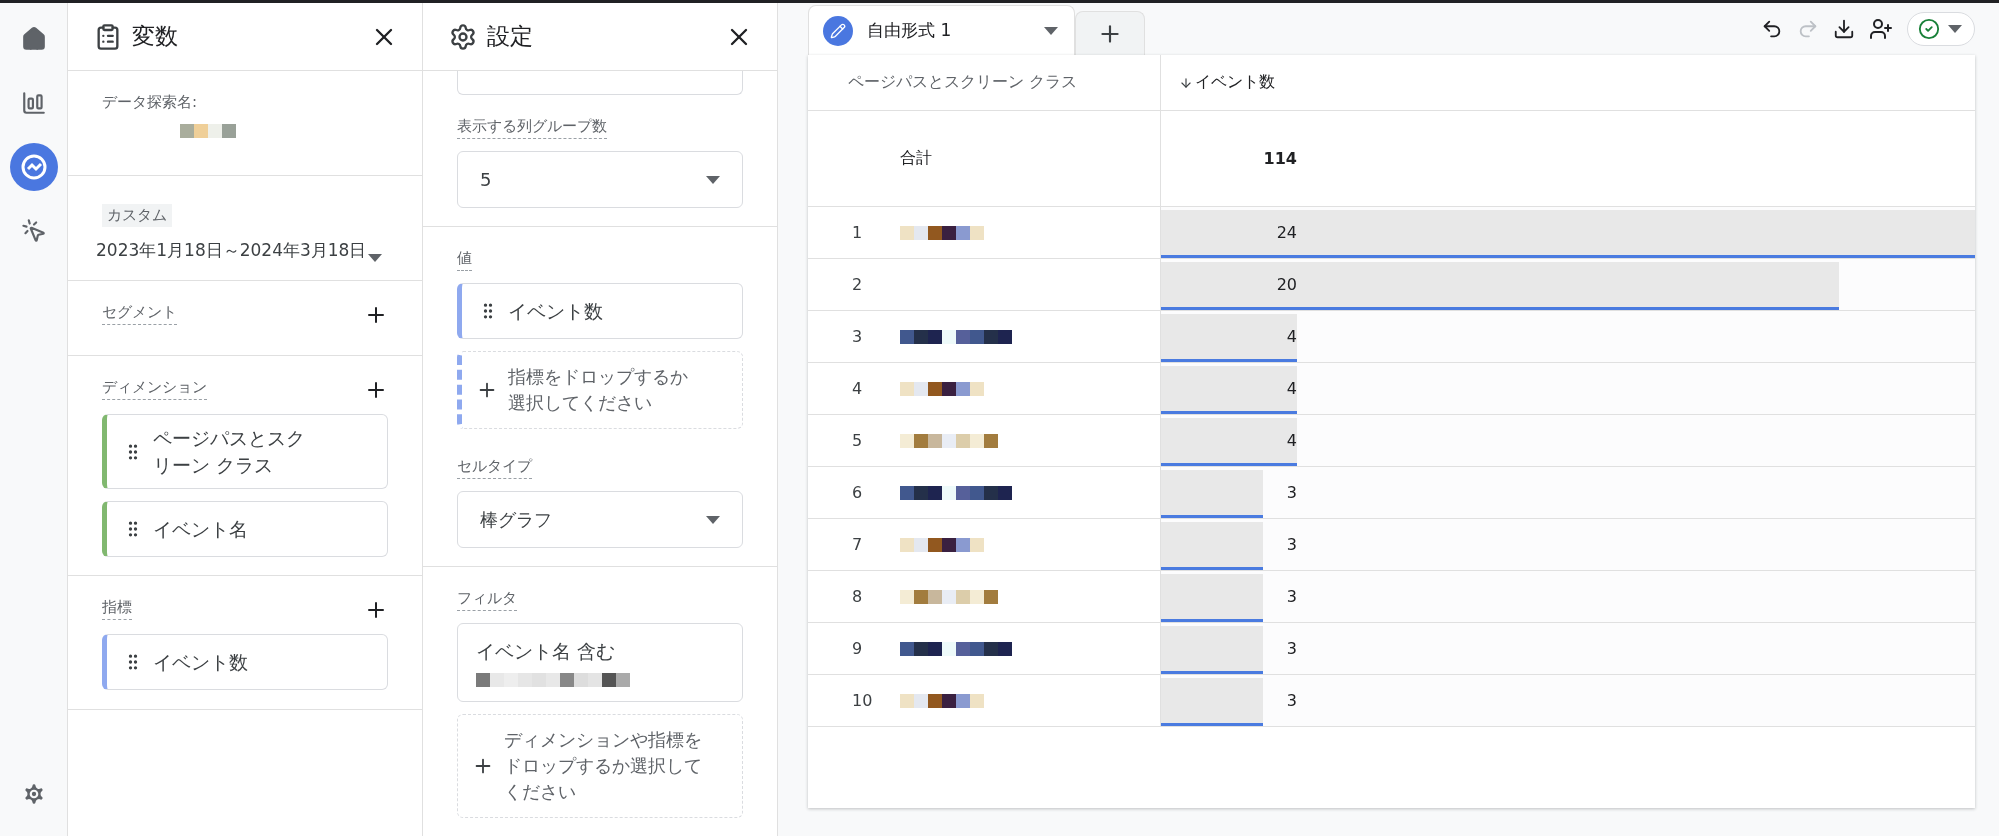 The width and height of the screenshot is (1999, 836). Describe the element at coordinates (858, 336) in the screenshot. I see `row-number: 3` at that location.